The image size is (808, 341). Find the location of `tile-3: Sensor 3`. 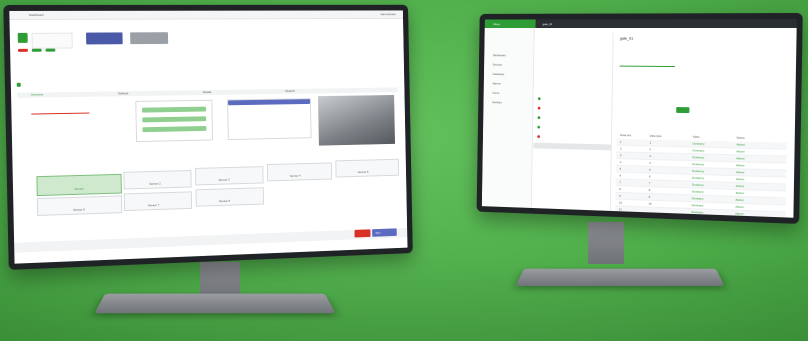

tile-3: Sensor 3 is located at coordinates (229, 175).